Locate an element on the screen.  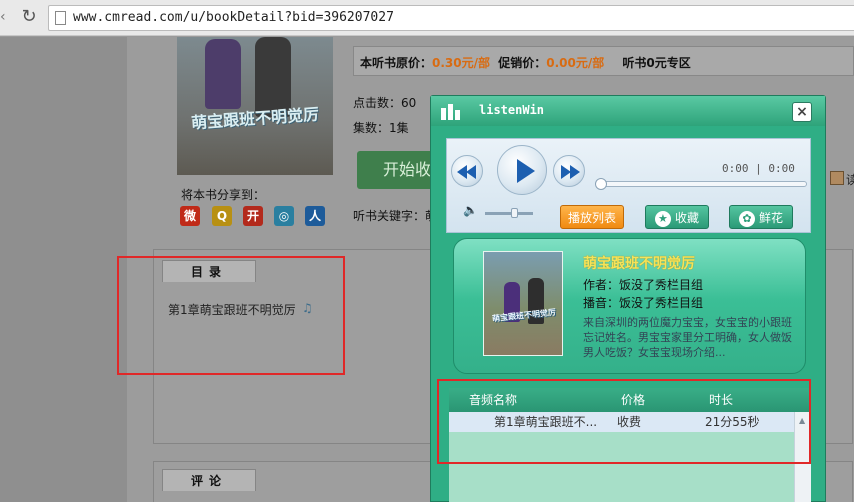
rewind-button is located at coordinates (467, 171).